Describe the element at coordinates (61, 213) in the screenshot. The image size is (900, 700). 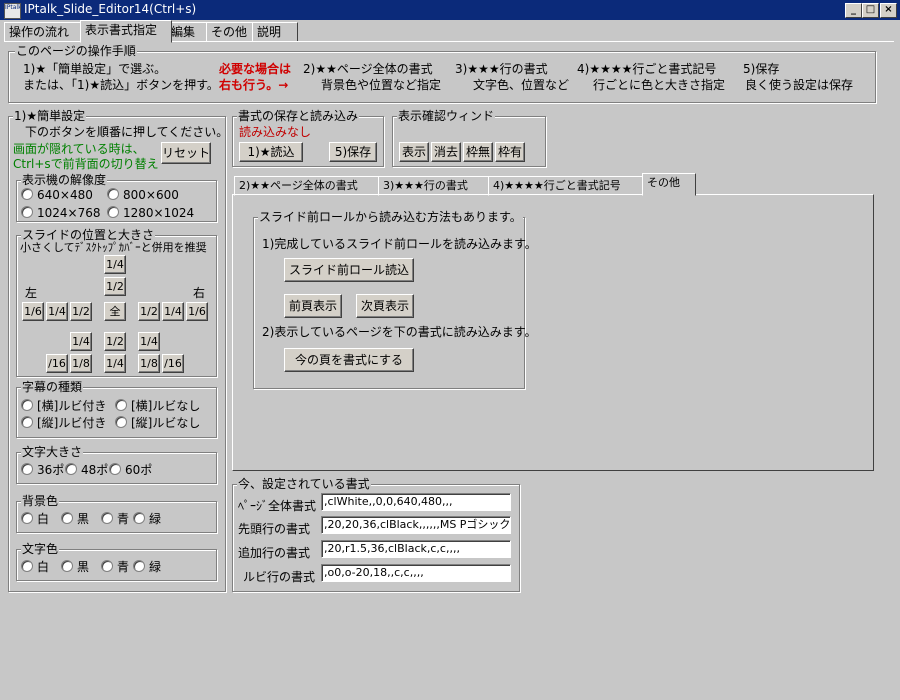
I see `radio-1024x768: 1024×768` at that location.